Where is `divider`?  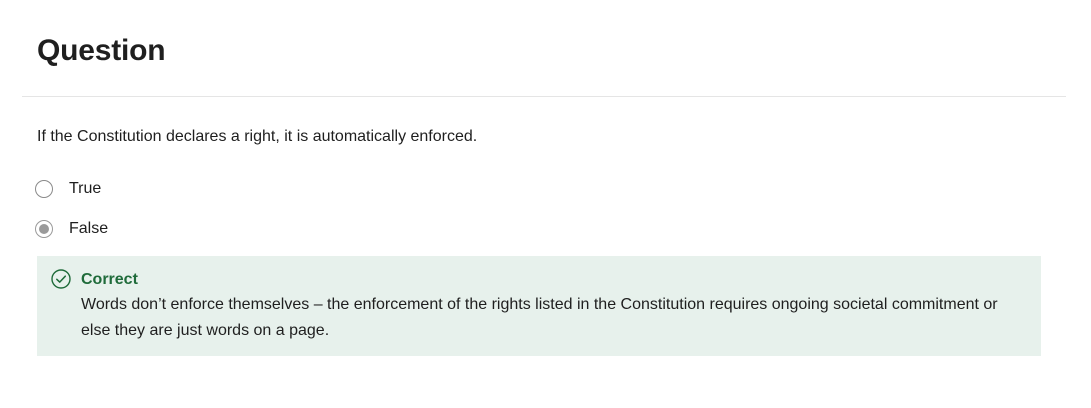 divider is located at coordinates (544, 96).